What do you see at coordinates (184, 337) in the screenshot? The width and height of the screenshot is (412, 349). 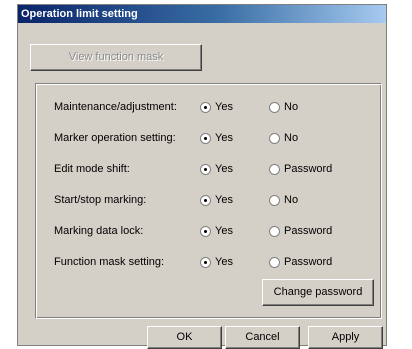 I see `ok-button: OK` at bounding box center [184, 337].